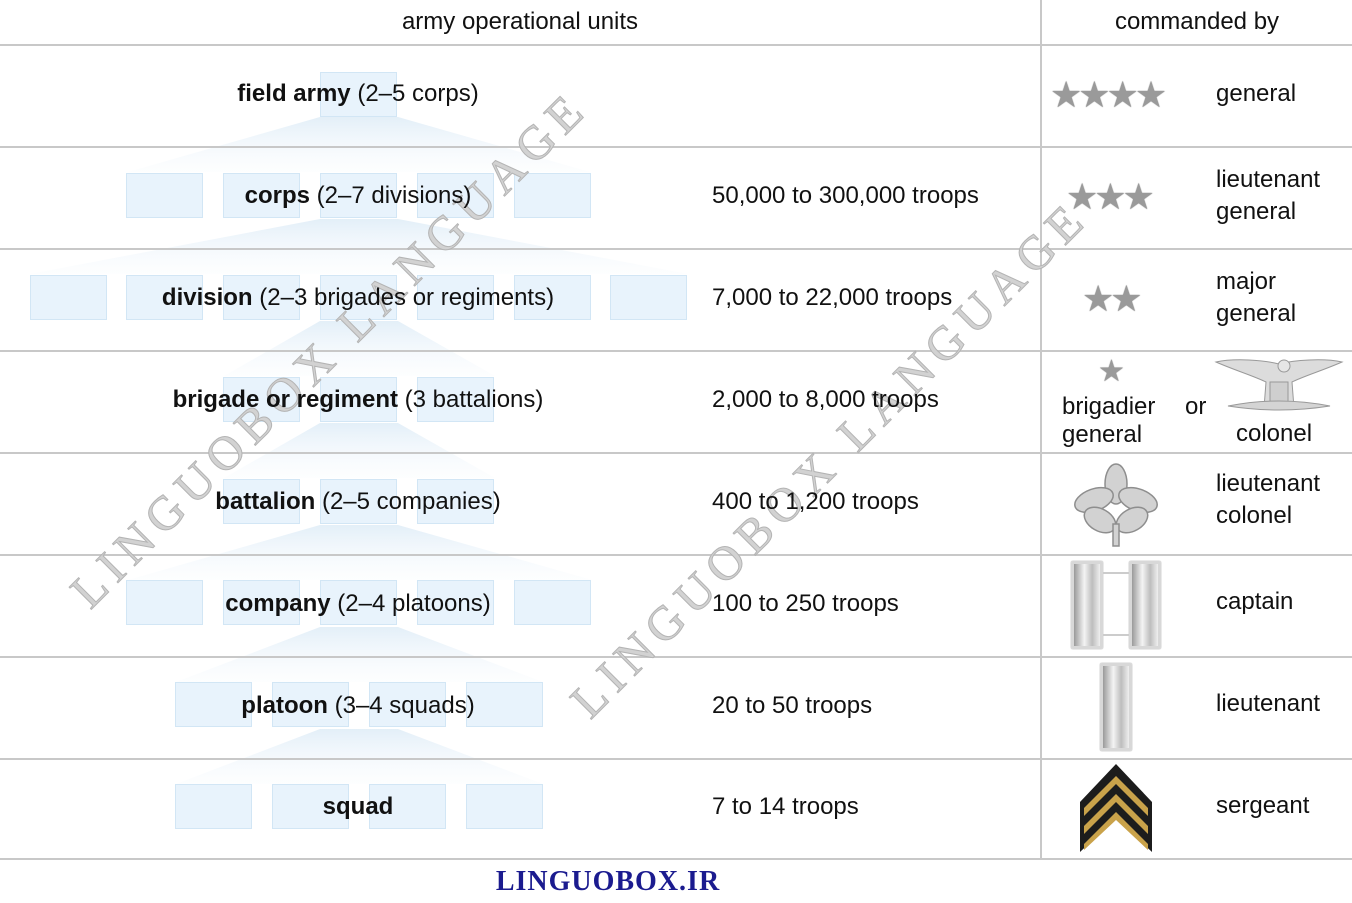 The image size is (1352, 903). I want to click on rank-label: general, so click(1256, 93).